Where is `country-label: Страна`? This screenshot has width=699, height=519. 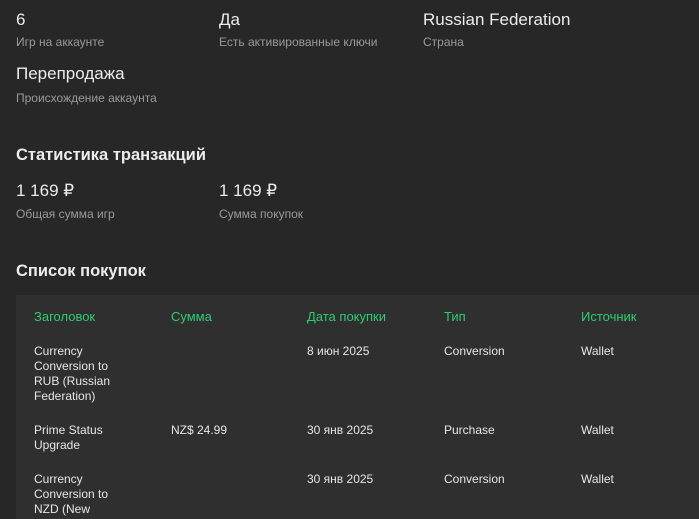
country-label: Страна is located at coordinates (443, 42).